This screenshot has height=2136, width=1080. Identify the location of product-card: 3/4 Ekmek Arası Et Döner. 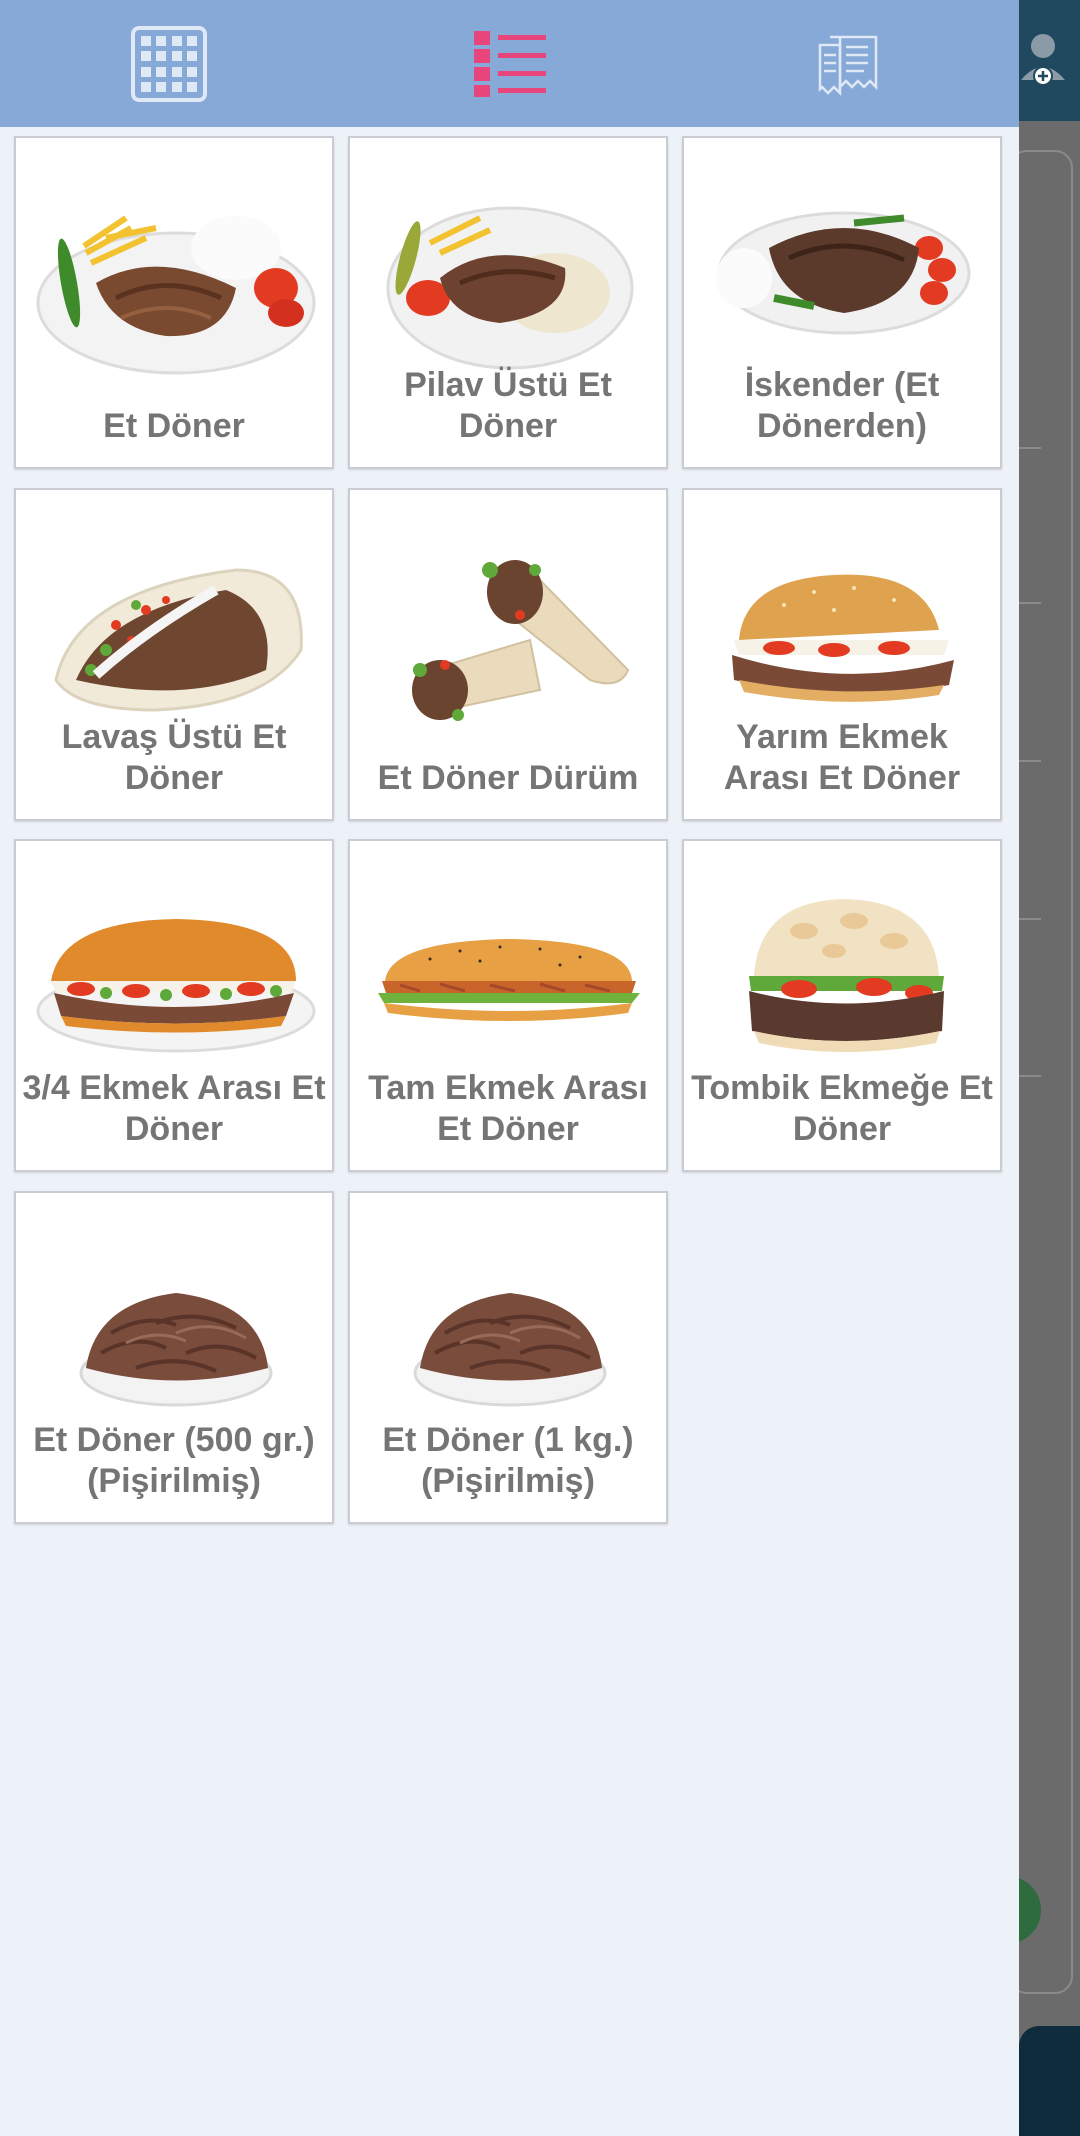
(174, 1005).